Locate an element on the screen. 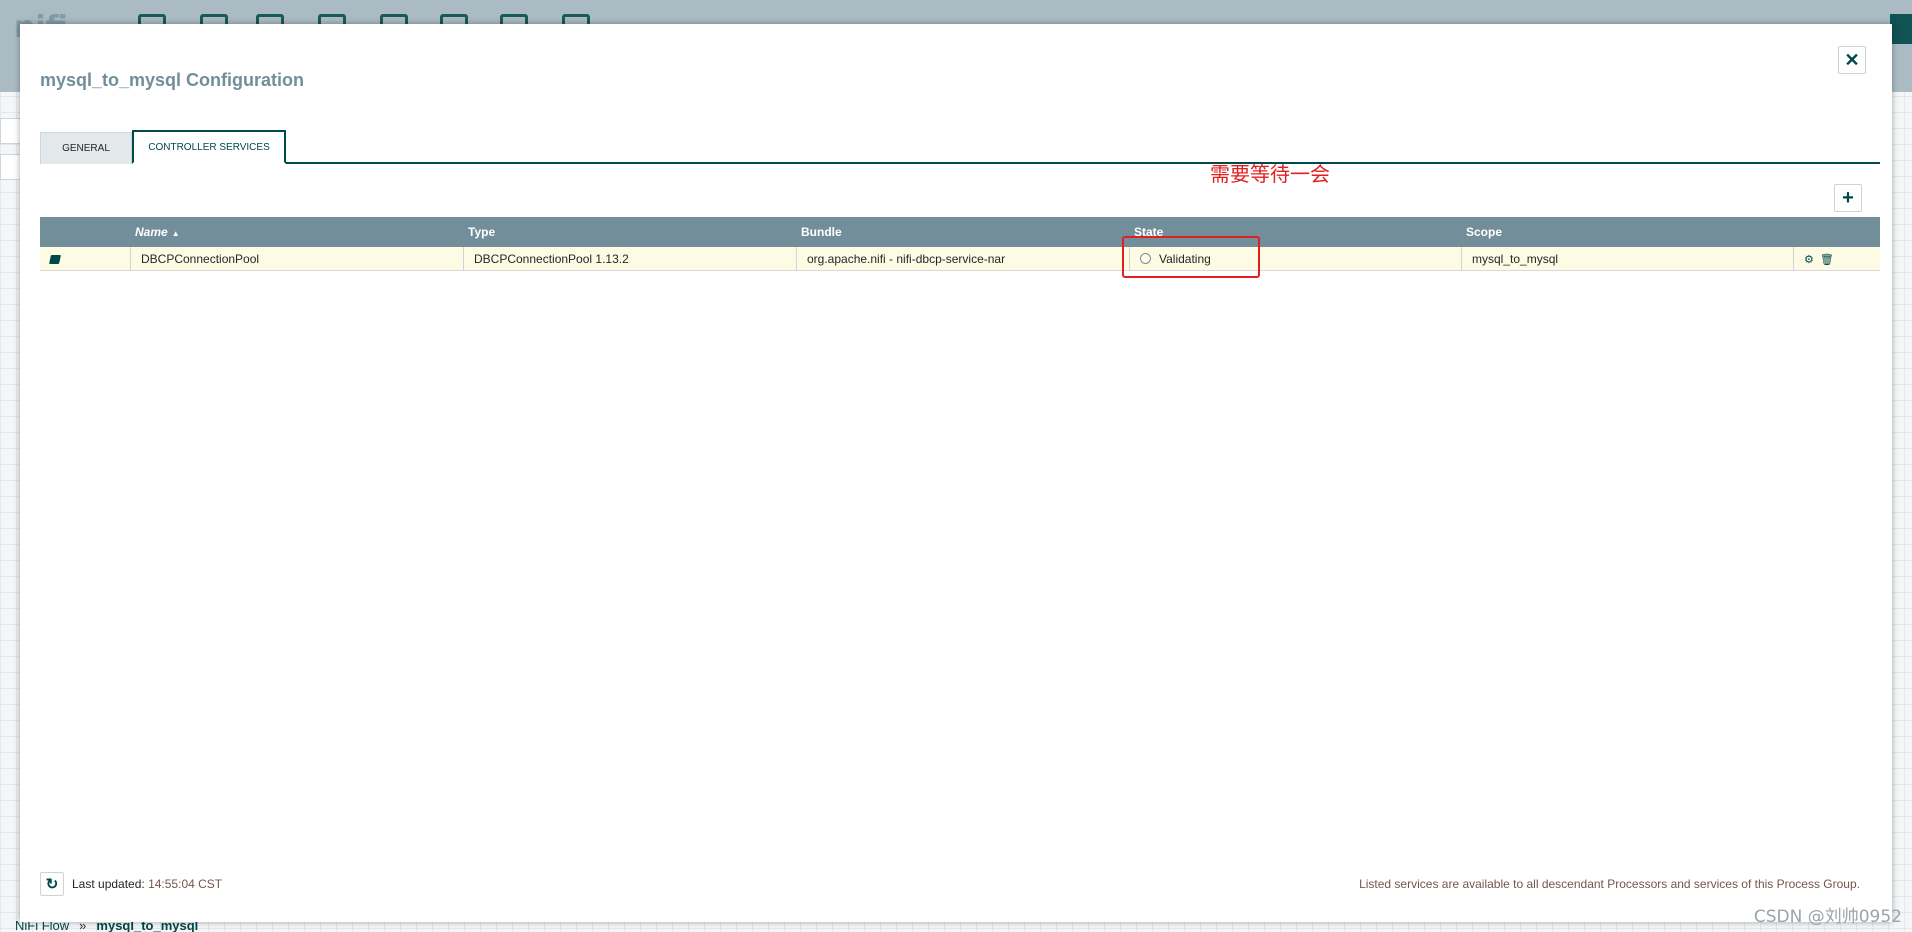  cell-type: DBCPConnectionPool 1.13.2 is located at coordinates (630, 259).